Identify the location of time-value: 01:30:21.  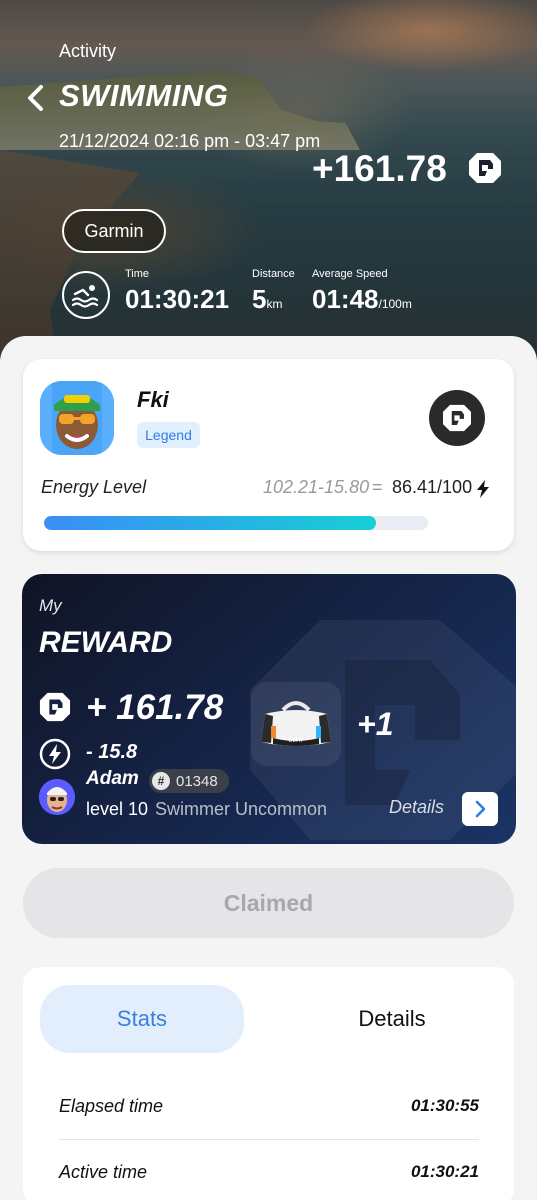
(177, 299).